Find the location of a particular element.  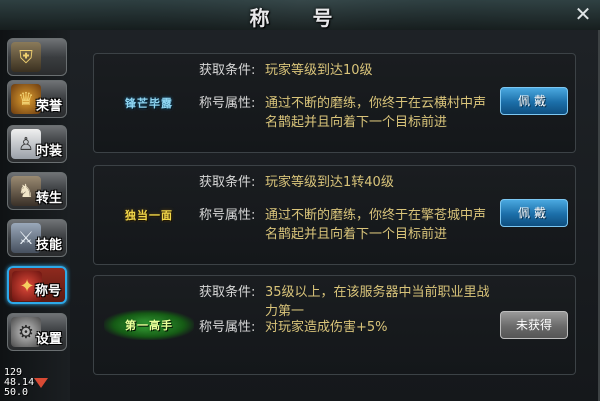

attribute-value: 通过不断的磨练，你终于在擎苍城中声名鹊起并且向着下一个目标前进 is located at coordinates (376, 225).